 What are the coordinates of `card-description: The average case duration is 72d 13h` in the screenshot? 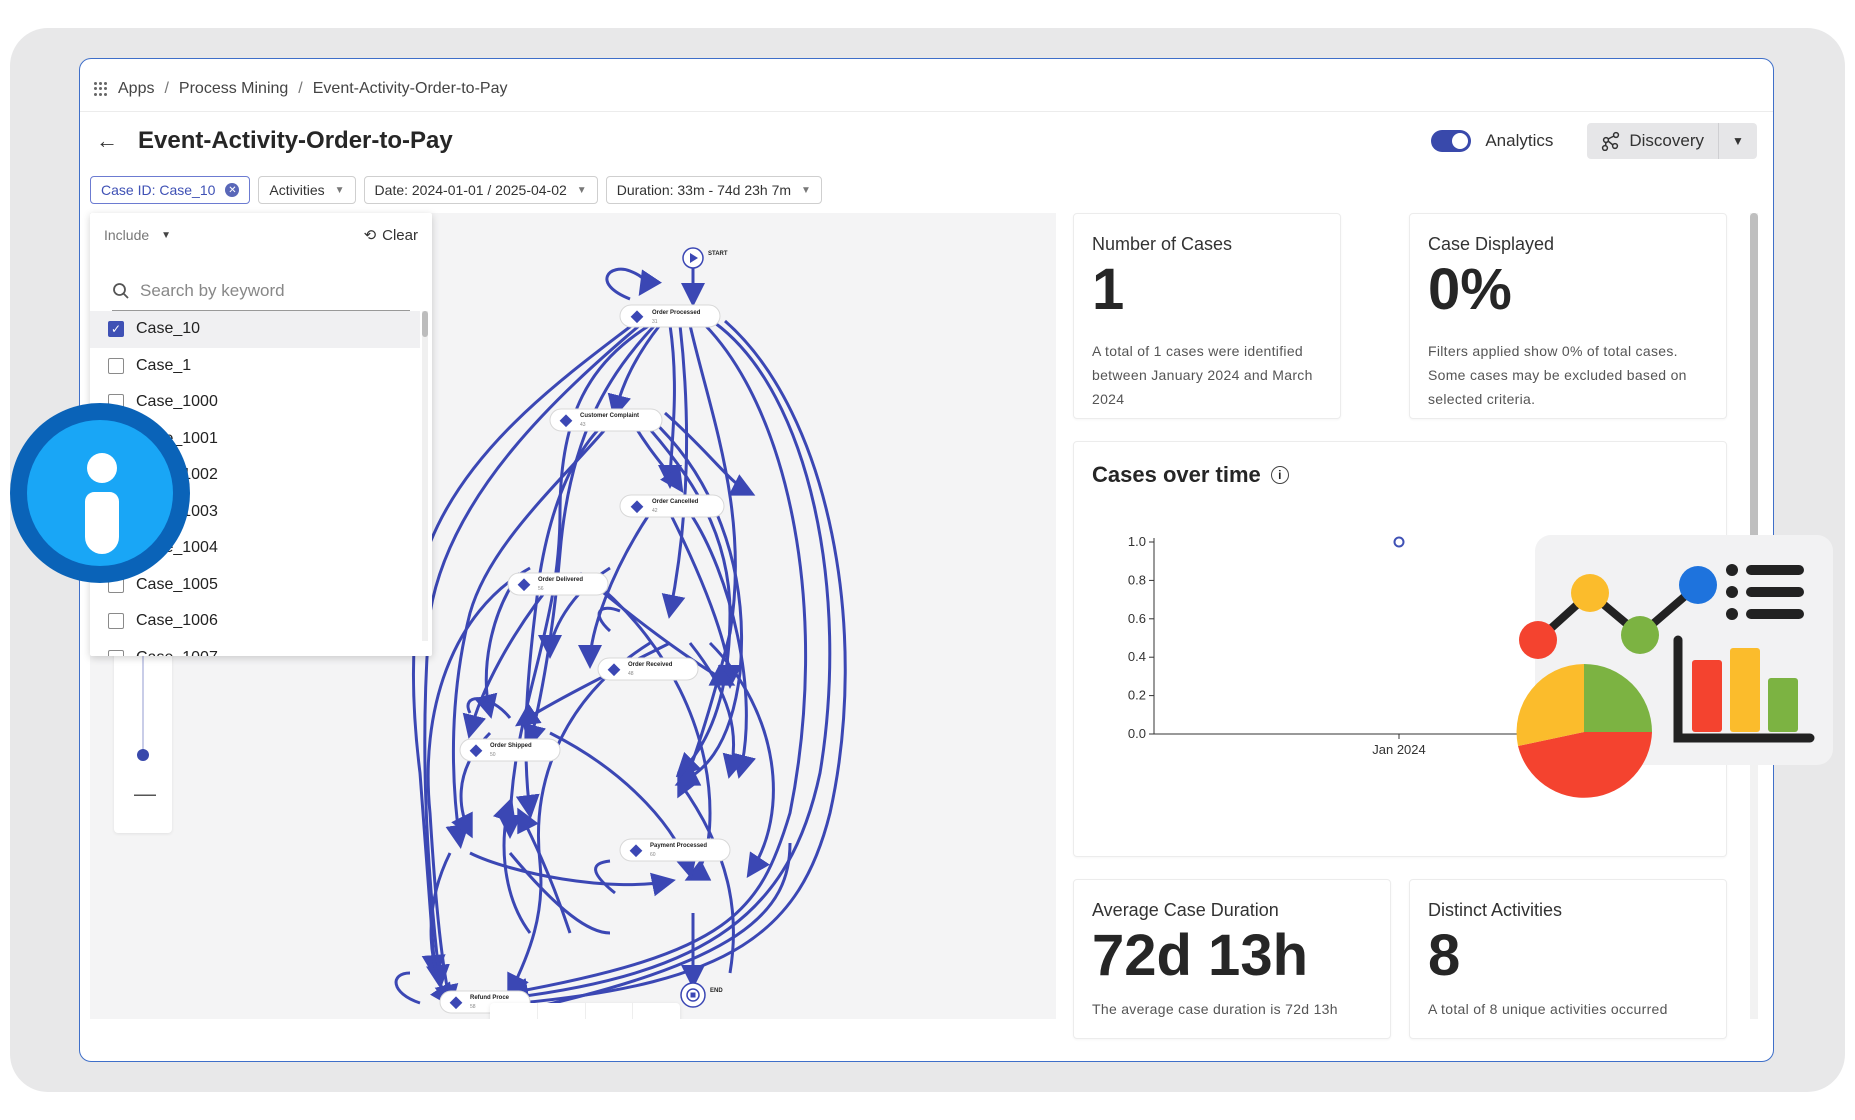 It's located at (1215, 1009).